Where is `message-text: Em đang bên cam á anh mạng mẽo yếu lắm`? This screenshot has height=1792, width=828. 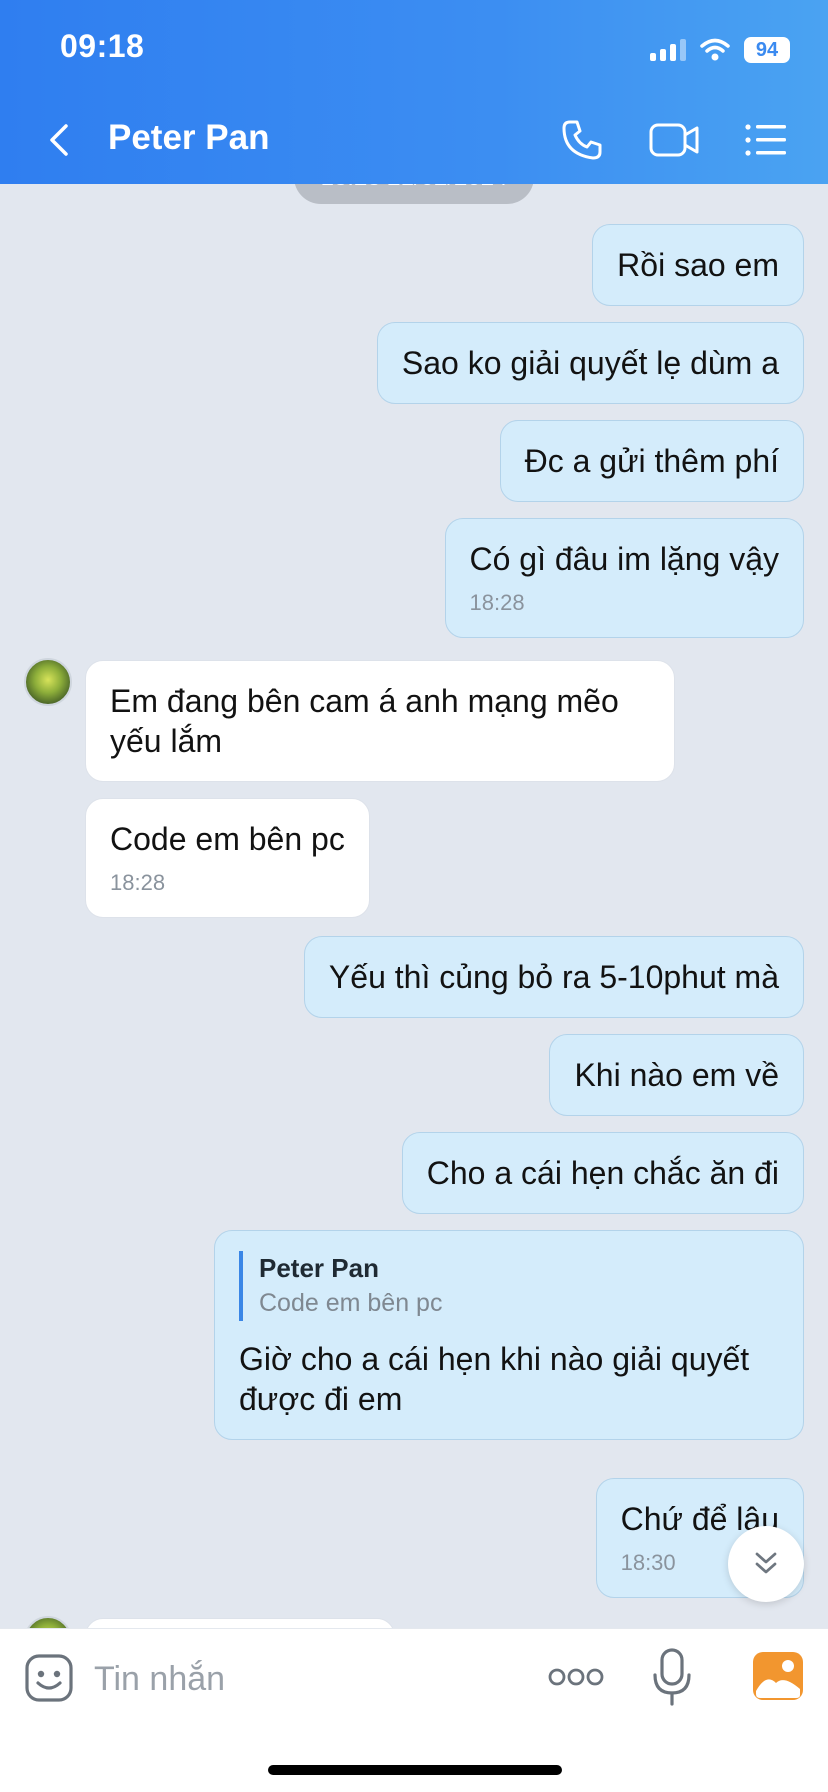
message-text: Em đang bên cam á anh mạng mẽo yếu lắm is located at coordinates (364, 721).